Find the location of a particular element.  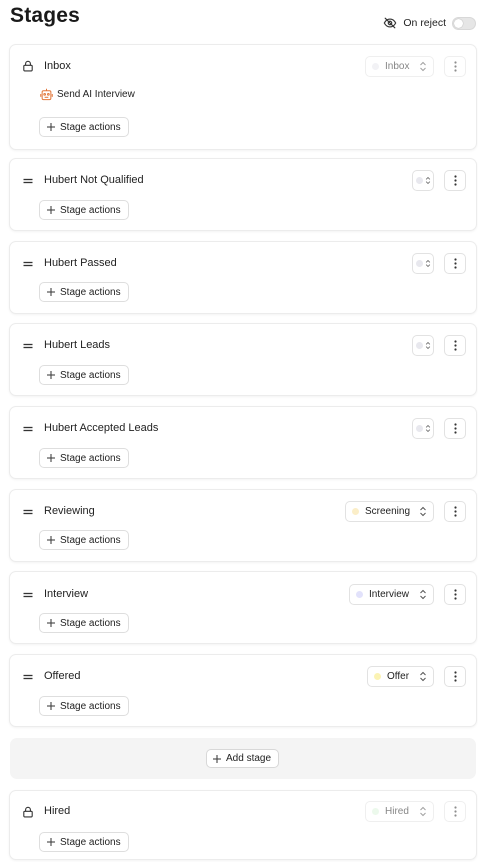

stage-name: Hired is located at coordinates (57, 811).